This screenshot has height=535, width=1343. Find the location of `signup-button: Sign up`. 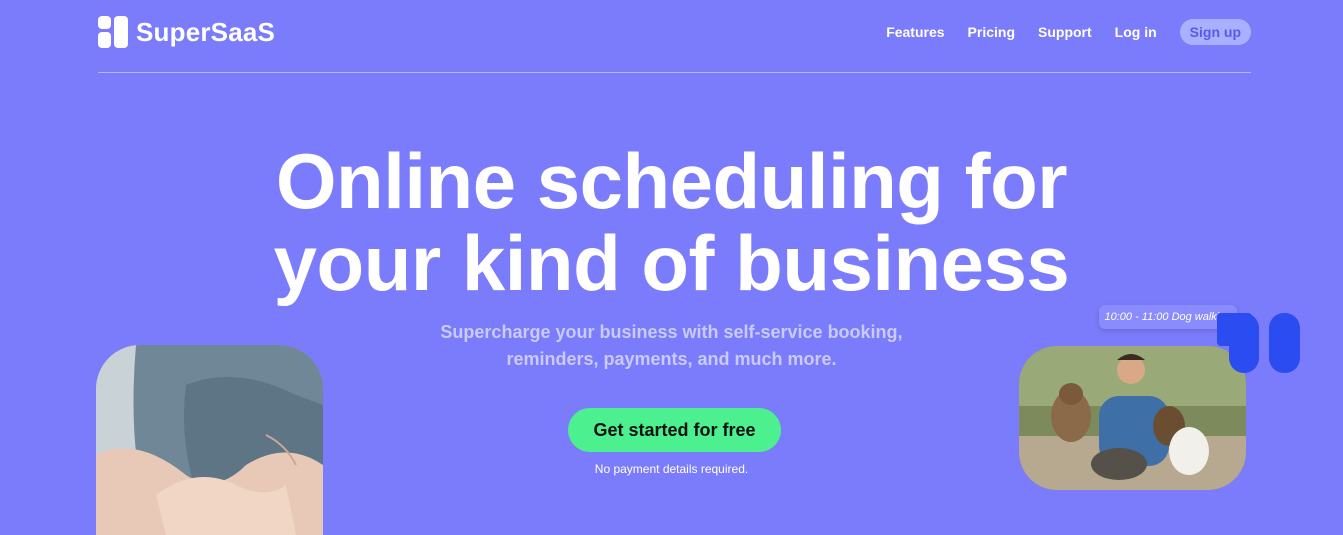

signup-button: Sign up is located at coordinates (1215, 32).